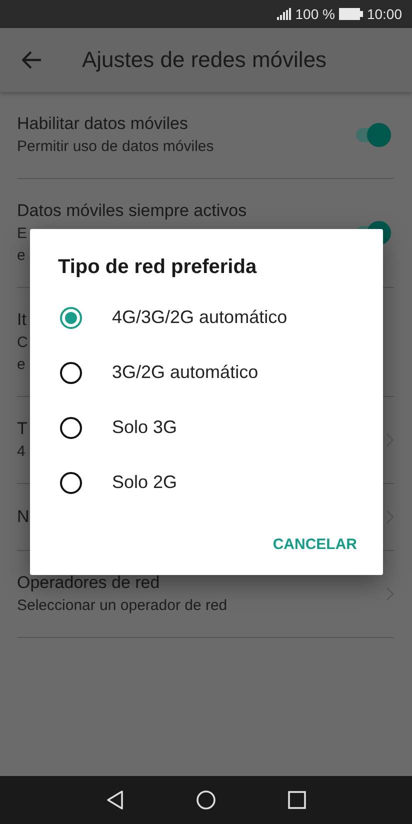 The height and width of the screenshot is (824, 412). I want to click on radio-option: Solo 2G, so click(206, 482).